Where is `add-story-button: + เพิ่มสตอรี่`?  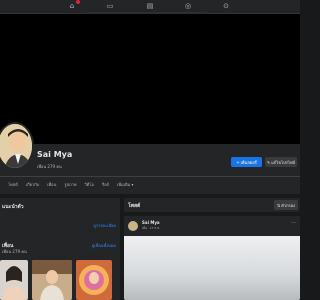
add-story-button: + เพิ่มสตอรี่ is located at coordinates (246, 162).